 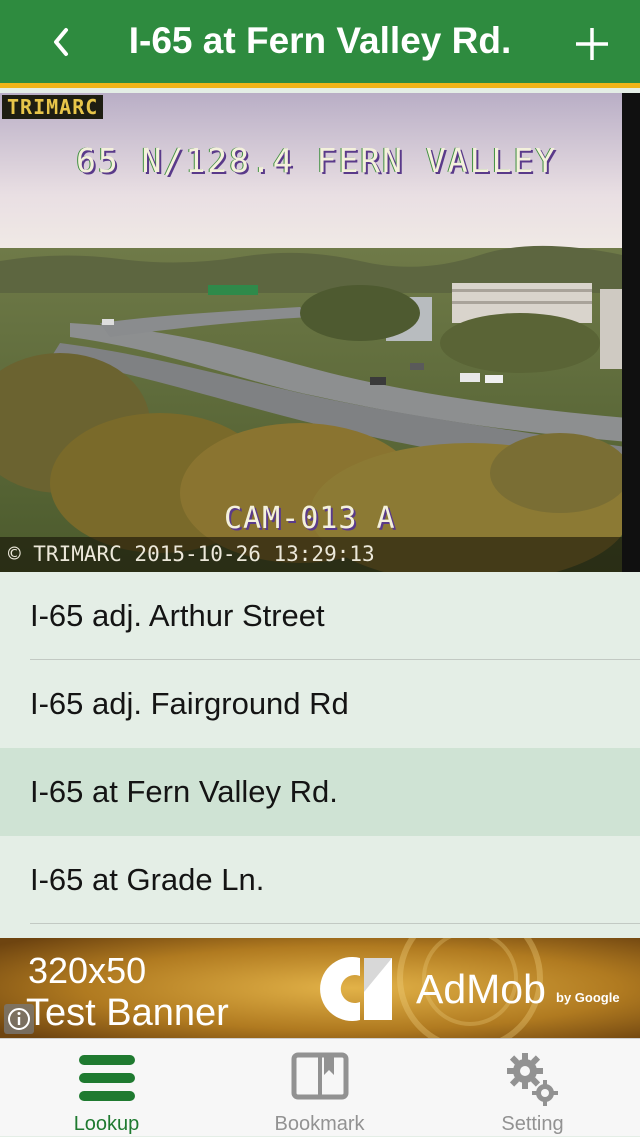 I want to click on book-icon, so click(x=319, y=1076).